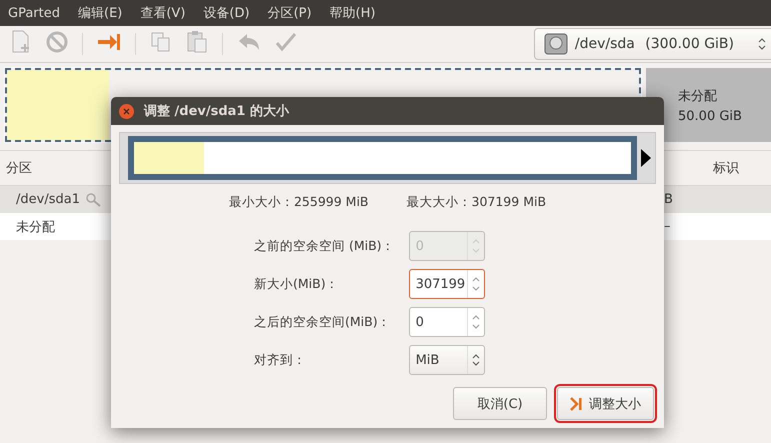 Image resolution: width=771 pixels, height=443 pixels. I want to click on unallocated-label: 未分配, so click(698, 96).